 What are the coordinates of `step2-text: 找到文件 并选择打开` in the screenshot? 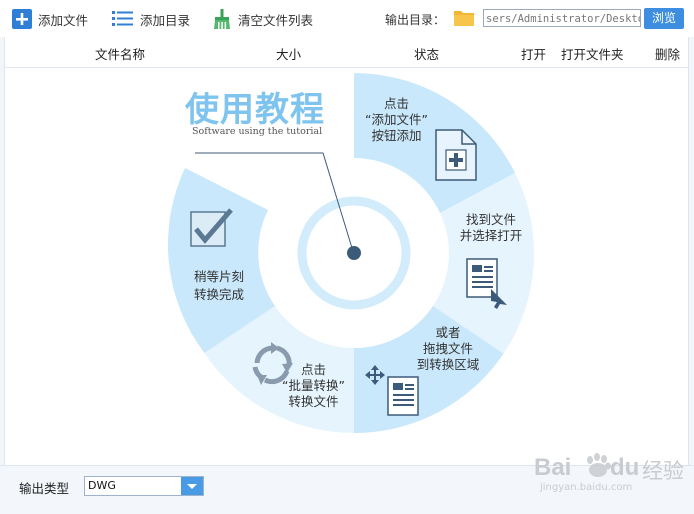 It's located at (491, 228).